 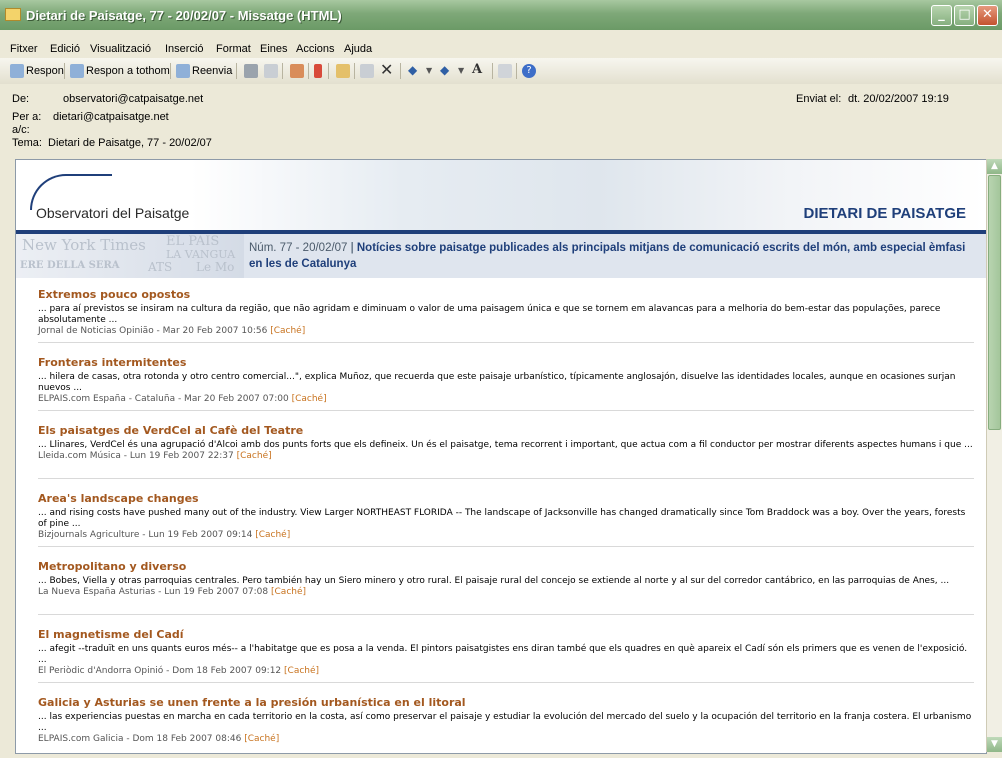 What do you see at coordinates (84, 245) in the screenshot?
I see `masthead-word: New York Times` at bounding box center [84, 245].